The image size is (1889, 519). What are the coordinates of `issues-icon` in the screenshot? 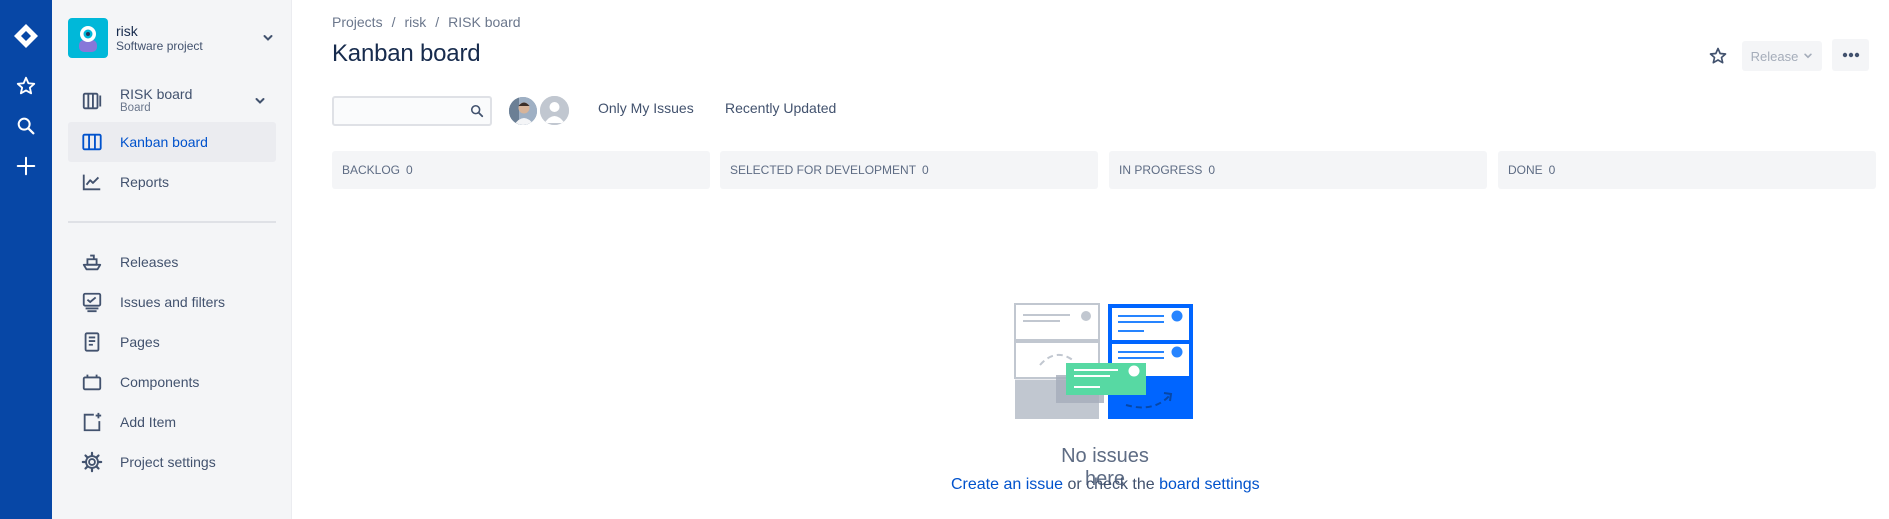 It's located at (92, 302).